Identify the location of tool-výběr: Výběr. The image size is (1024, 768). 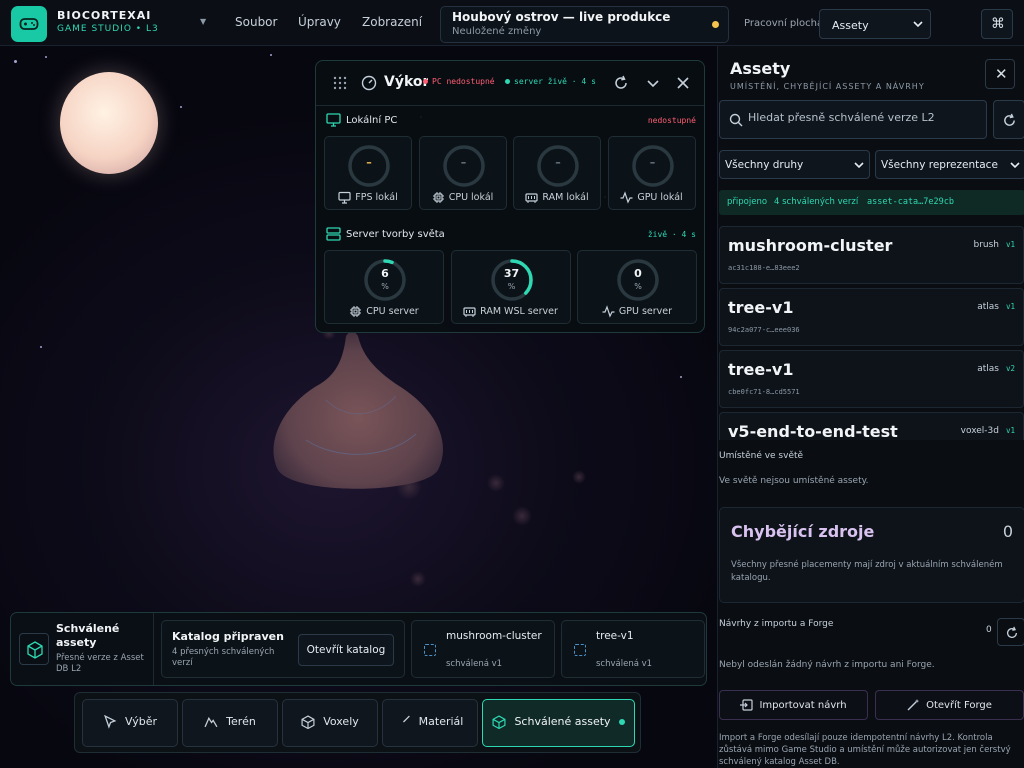
(130, 723).